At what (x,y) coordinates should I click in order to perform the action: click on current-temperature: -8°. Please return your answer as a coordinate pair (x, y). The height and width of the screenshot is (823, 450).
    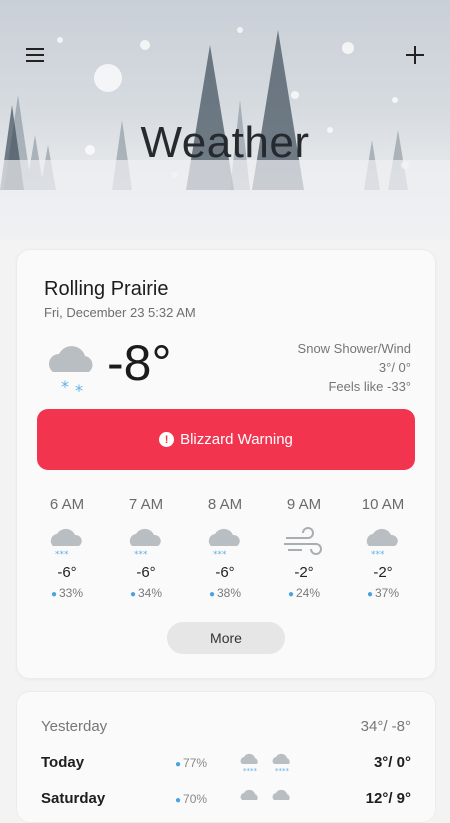
    Looking at the image, I should click on (139, 363).